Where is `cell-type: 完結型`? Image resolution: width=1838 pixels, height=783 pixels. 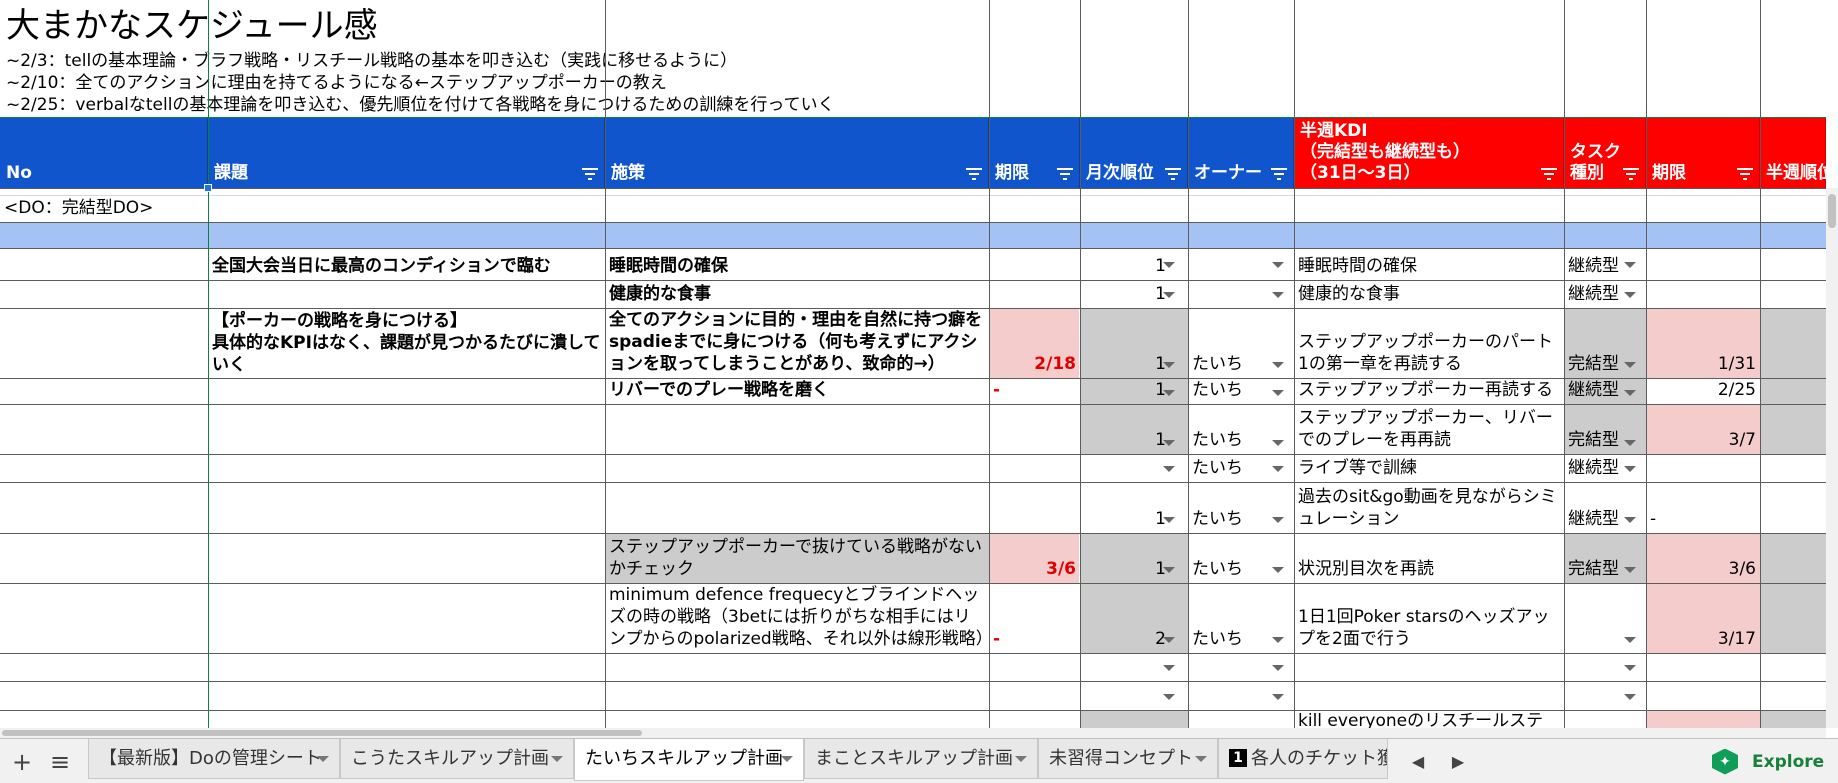
cell-type: 完結型 is located at coordinates (1605, 558).